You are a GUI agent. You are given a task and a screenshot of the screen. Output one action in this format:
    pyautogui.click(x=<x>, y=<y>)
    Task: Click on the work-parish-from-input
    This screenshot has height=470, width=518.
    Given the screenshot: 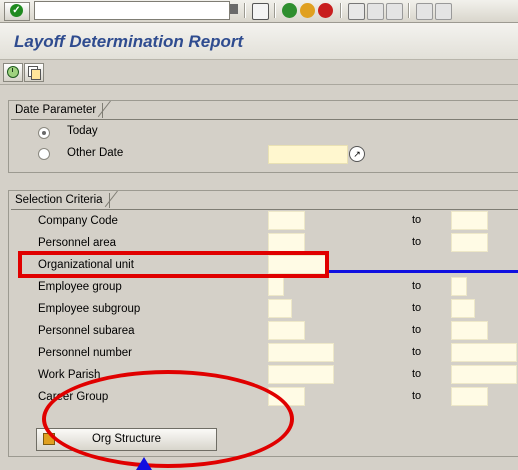 What is the action you would take?
    pyautogui.click(x=301, y=374)
    